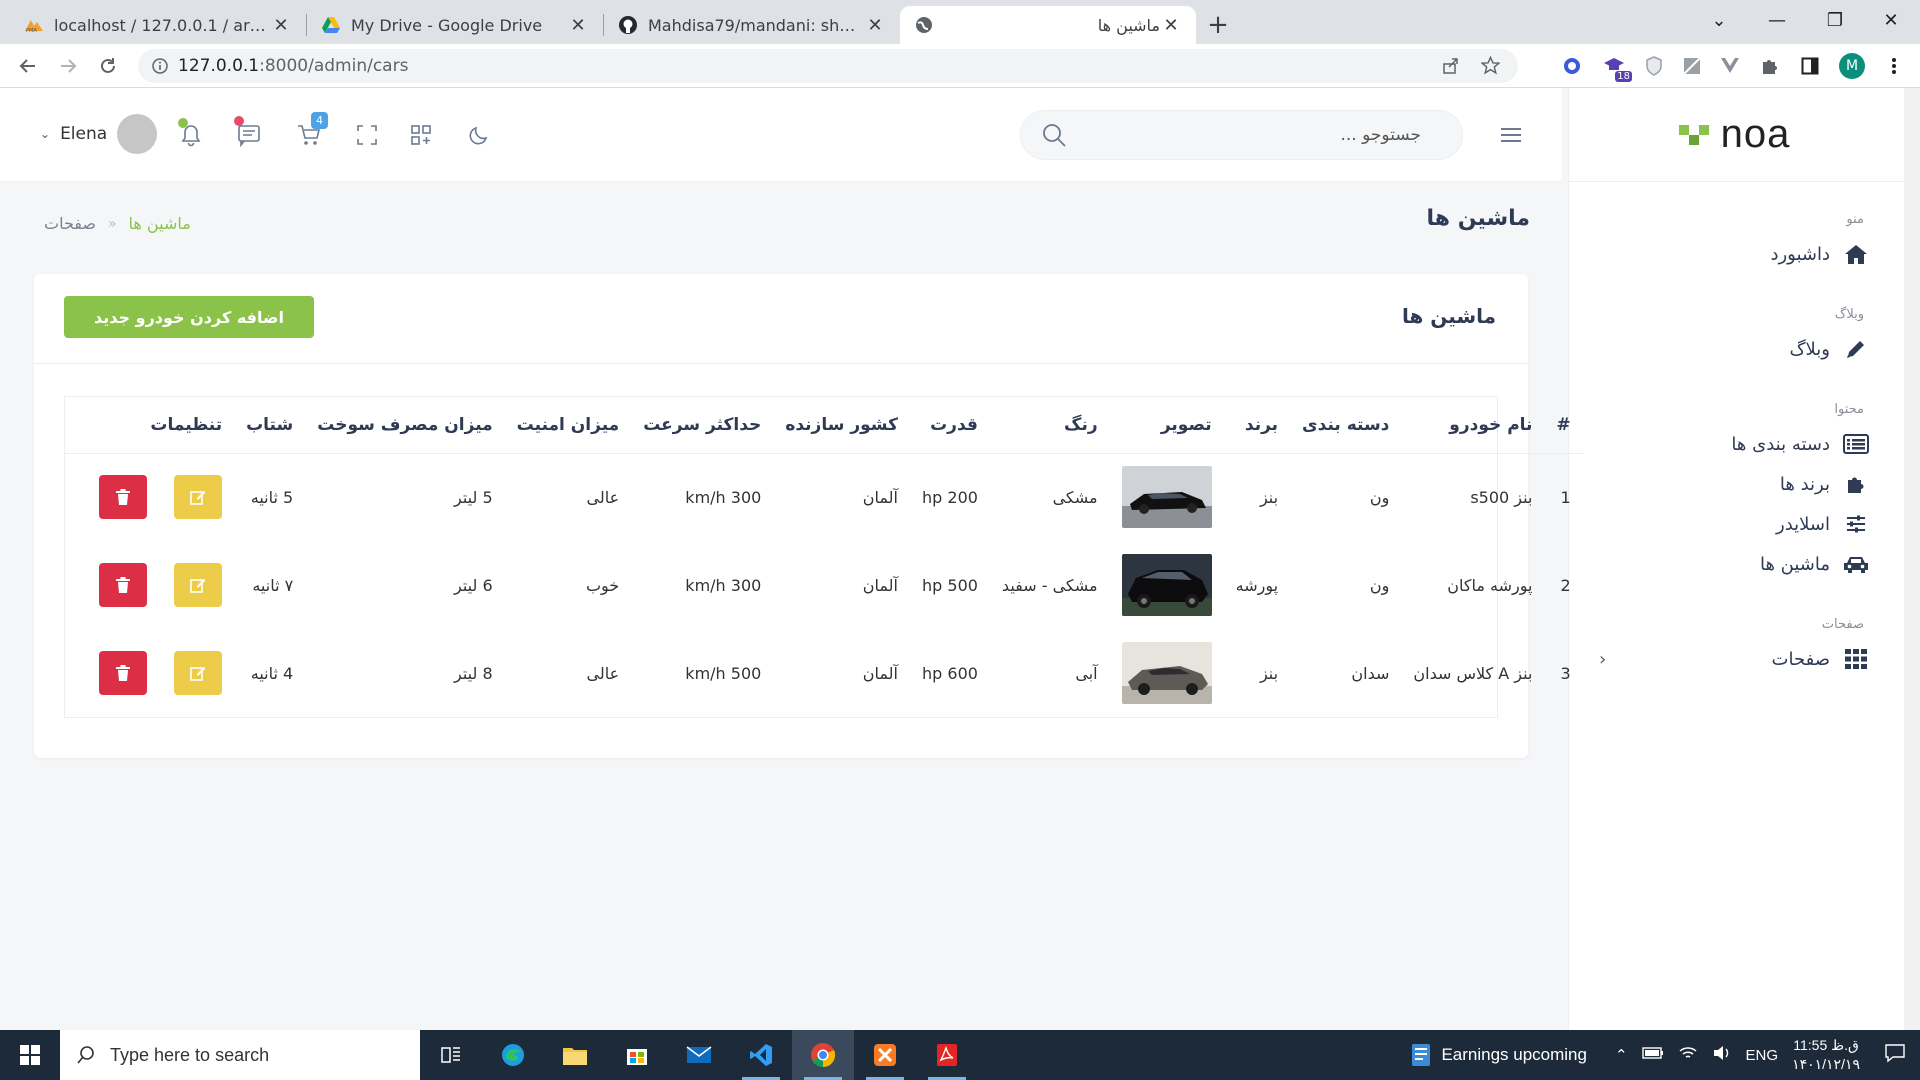 This screenshot has height=1080, width=1920. What do you see at coordinates (1563, 425) in the screenshot?
I see `column-header: #` at bounding box center [1563, 425].